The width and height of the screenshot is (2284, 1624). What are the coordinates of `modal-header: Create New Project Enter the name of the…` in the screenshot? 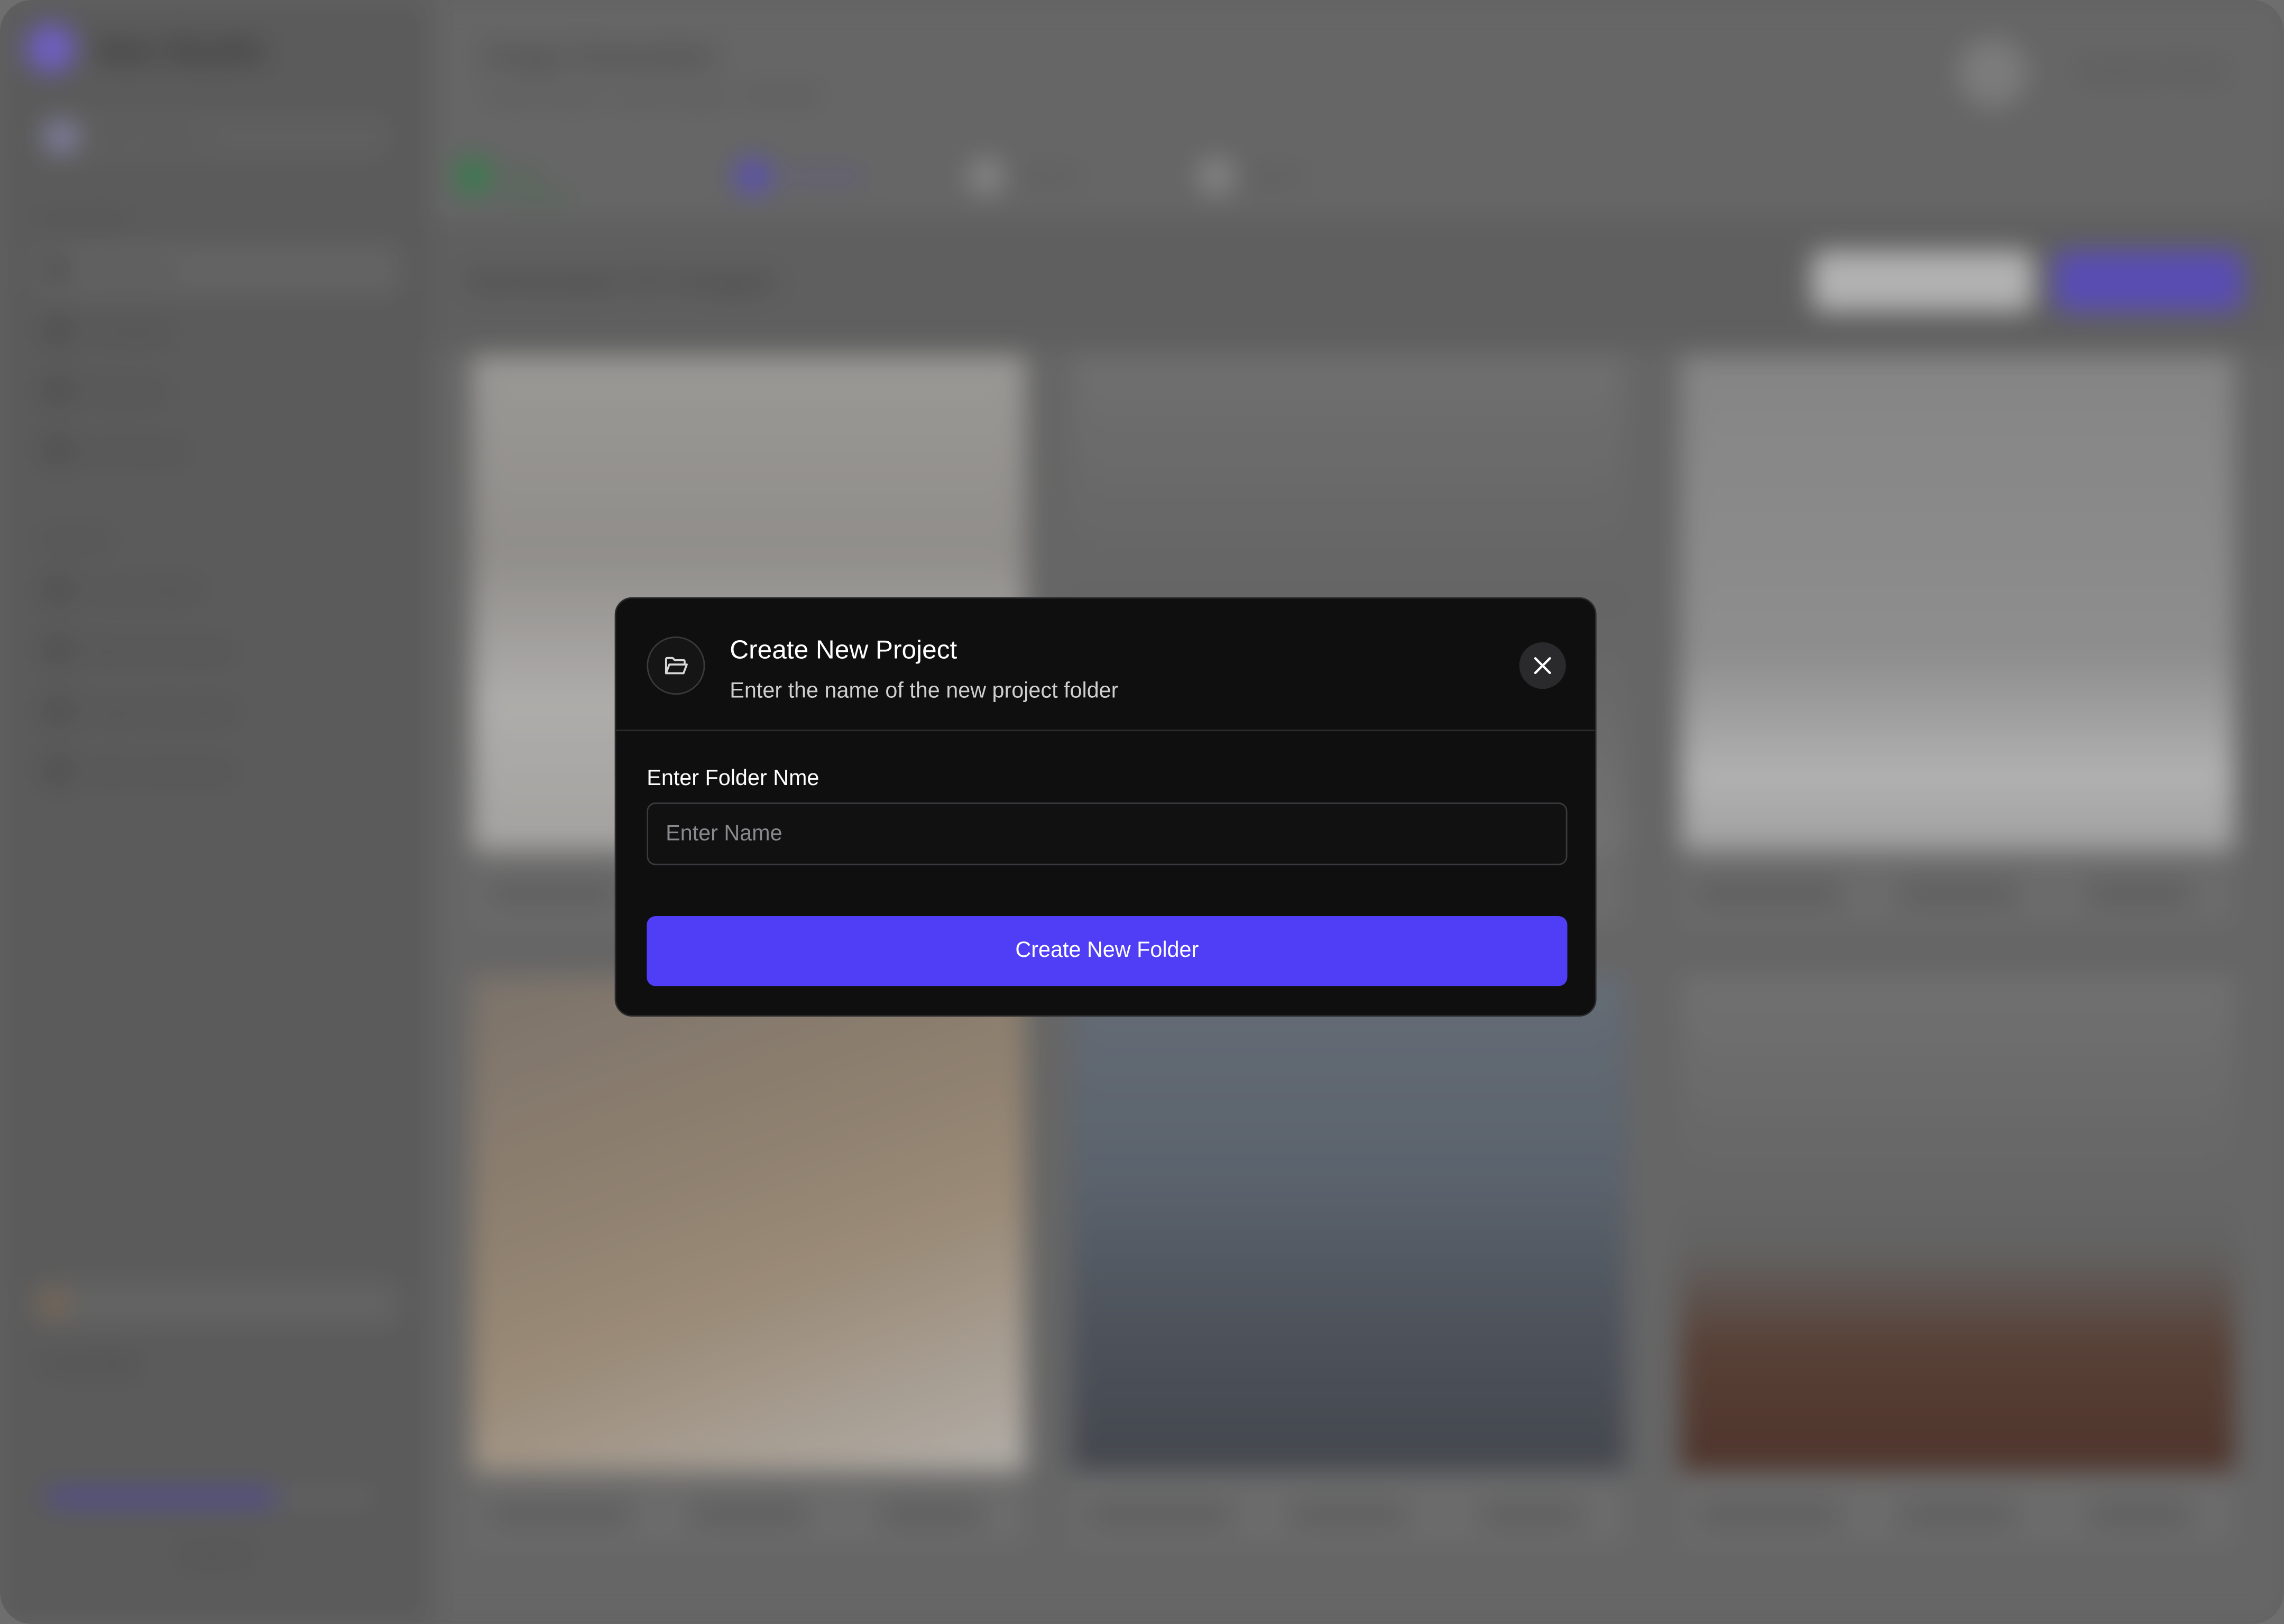 It's located at (1105, 665).